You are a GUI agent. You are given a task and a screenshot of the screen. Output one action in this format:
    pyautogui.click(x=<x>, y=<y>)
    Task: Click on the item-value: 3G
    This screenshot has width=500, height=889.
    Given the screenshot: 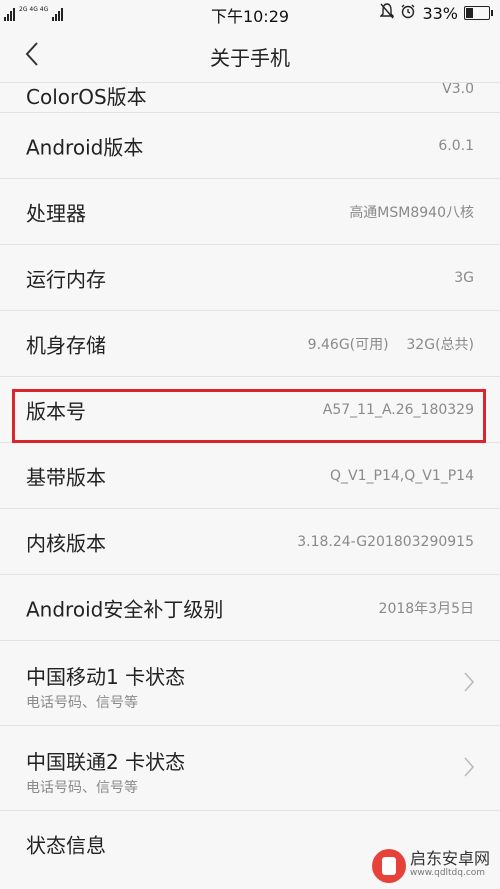 What is the action you would take?
    pyautogui.click(x=464, y=277)
    